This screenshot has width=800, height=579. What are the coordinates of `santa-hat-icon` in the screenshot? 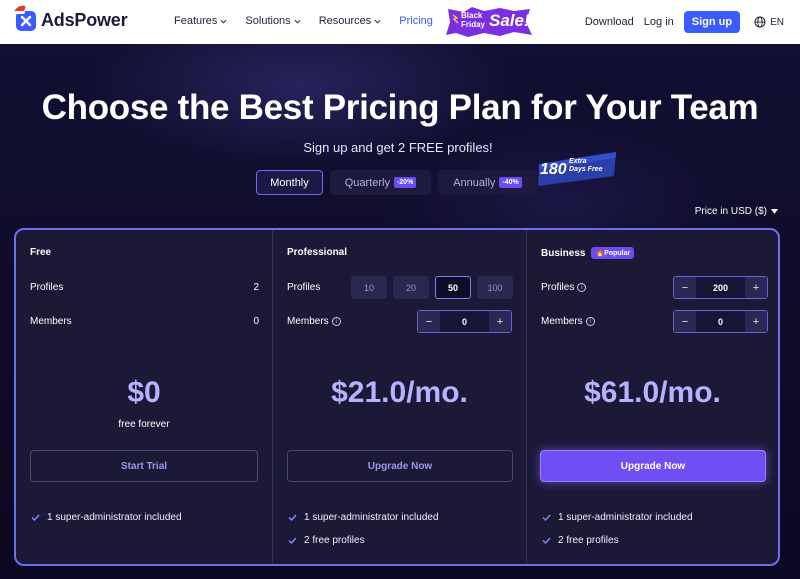 It's located at (20, 9).